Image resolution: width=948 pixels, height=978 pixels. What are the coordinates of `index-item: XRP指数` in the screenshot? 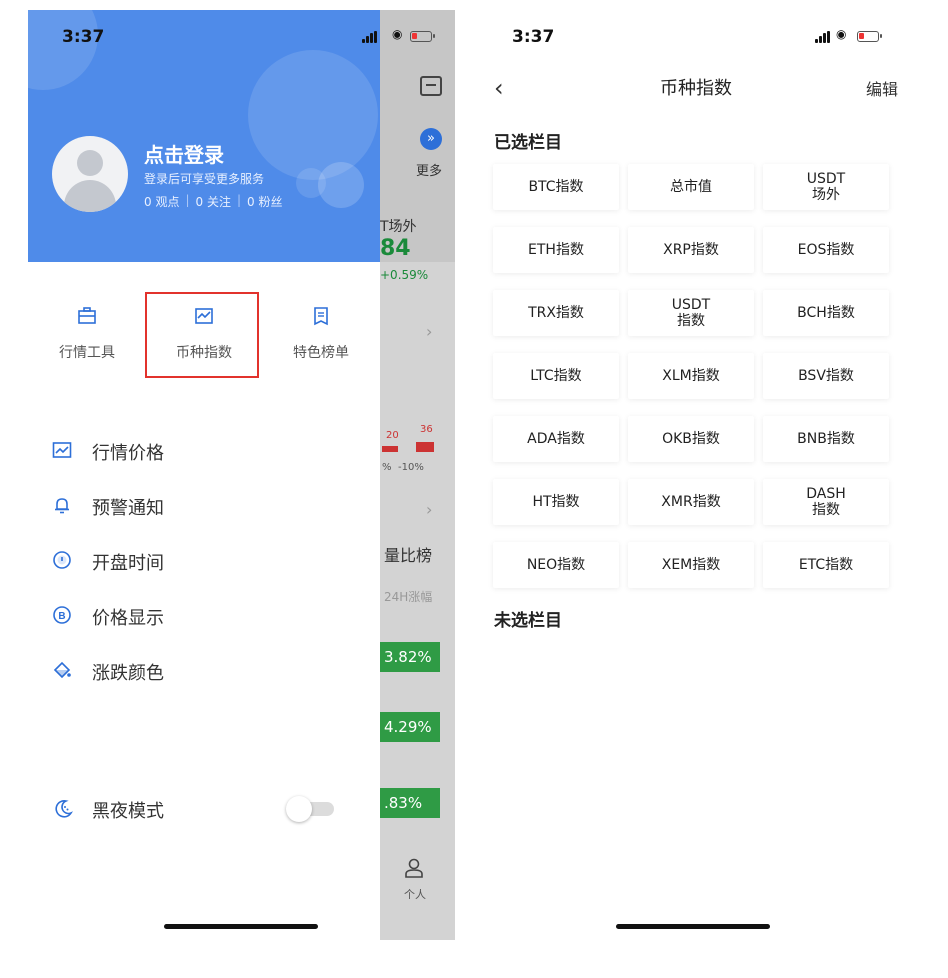 It's located at (691, 250).